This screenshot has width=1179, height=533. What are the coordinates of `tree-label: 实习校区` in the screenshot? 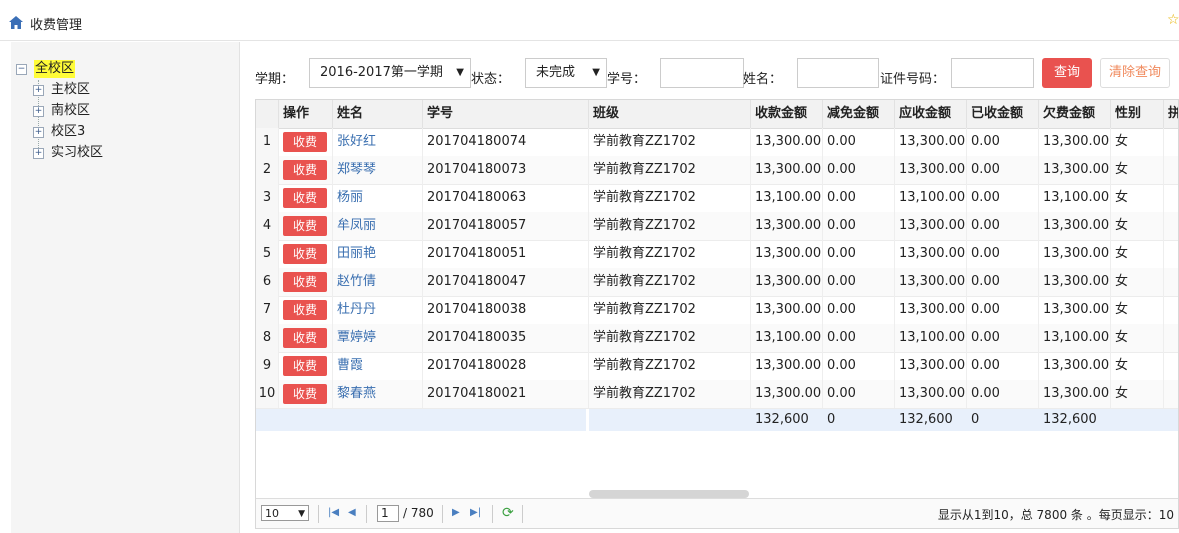 It's located at (77, 153).